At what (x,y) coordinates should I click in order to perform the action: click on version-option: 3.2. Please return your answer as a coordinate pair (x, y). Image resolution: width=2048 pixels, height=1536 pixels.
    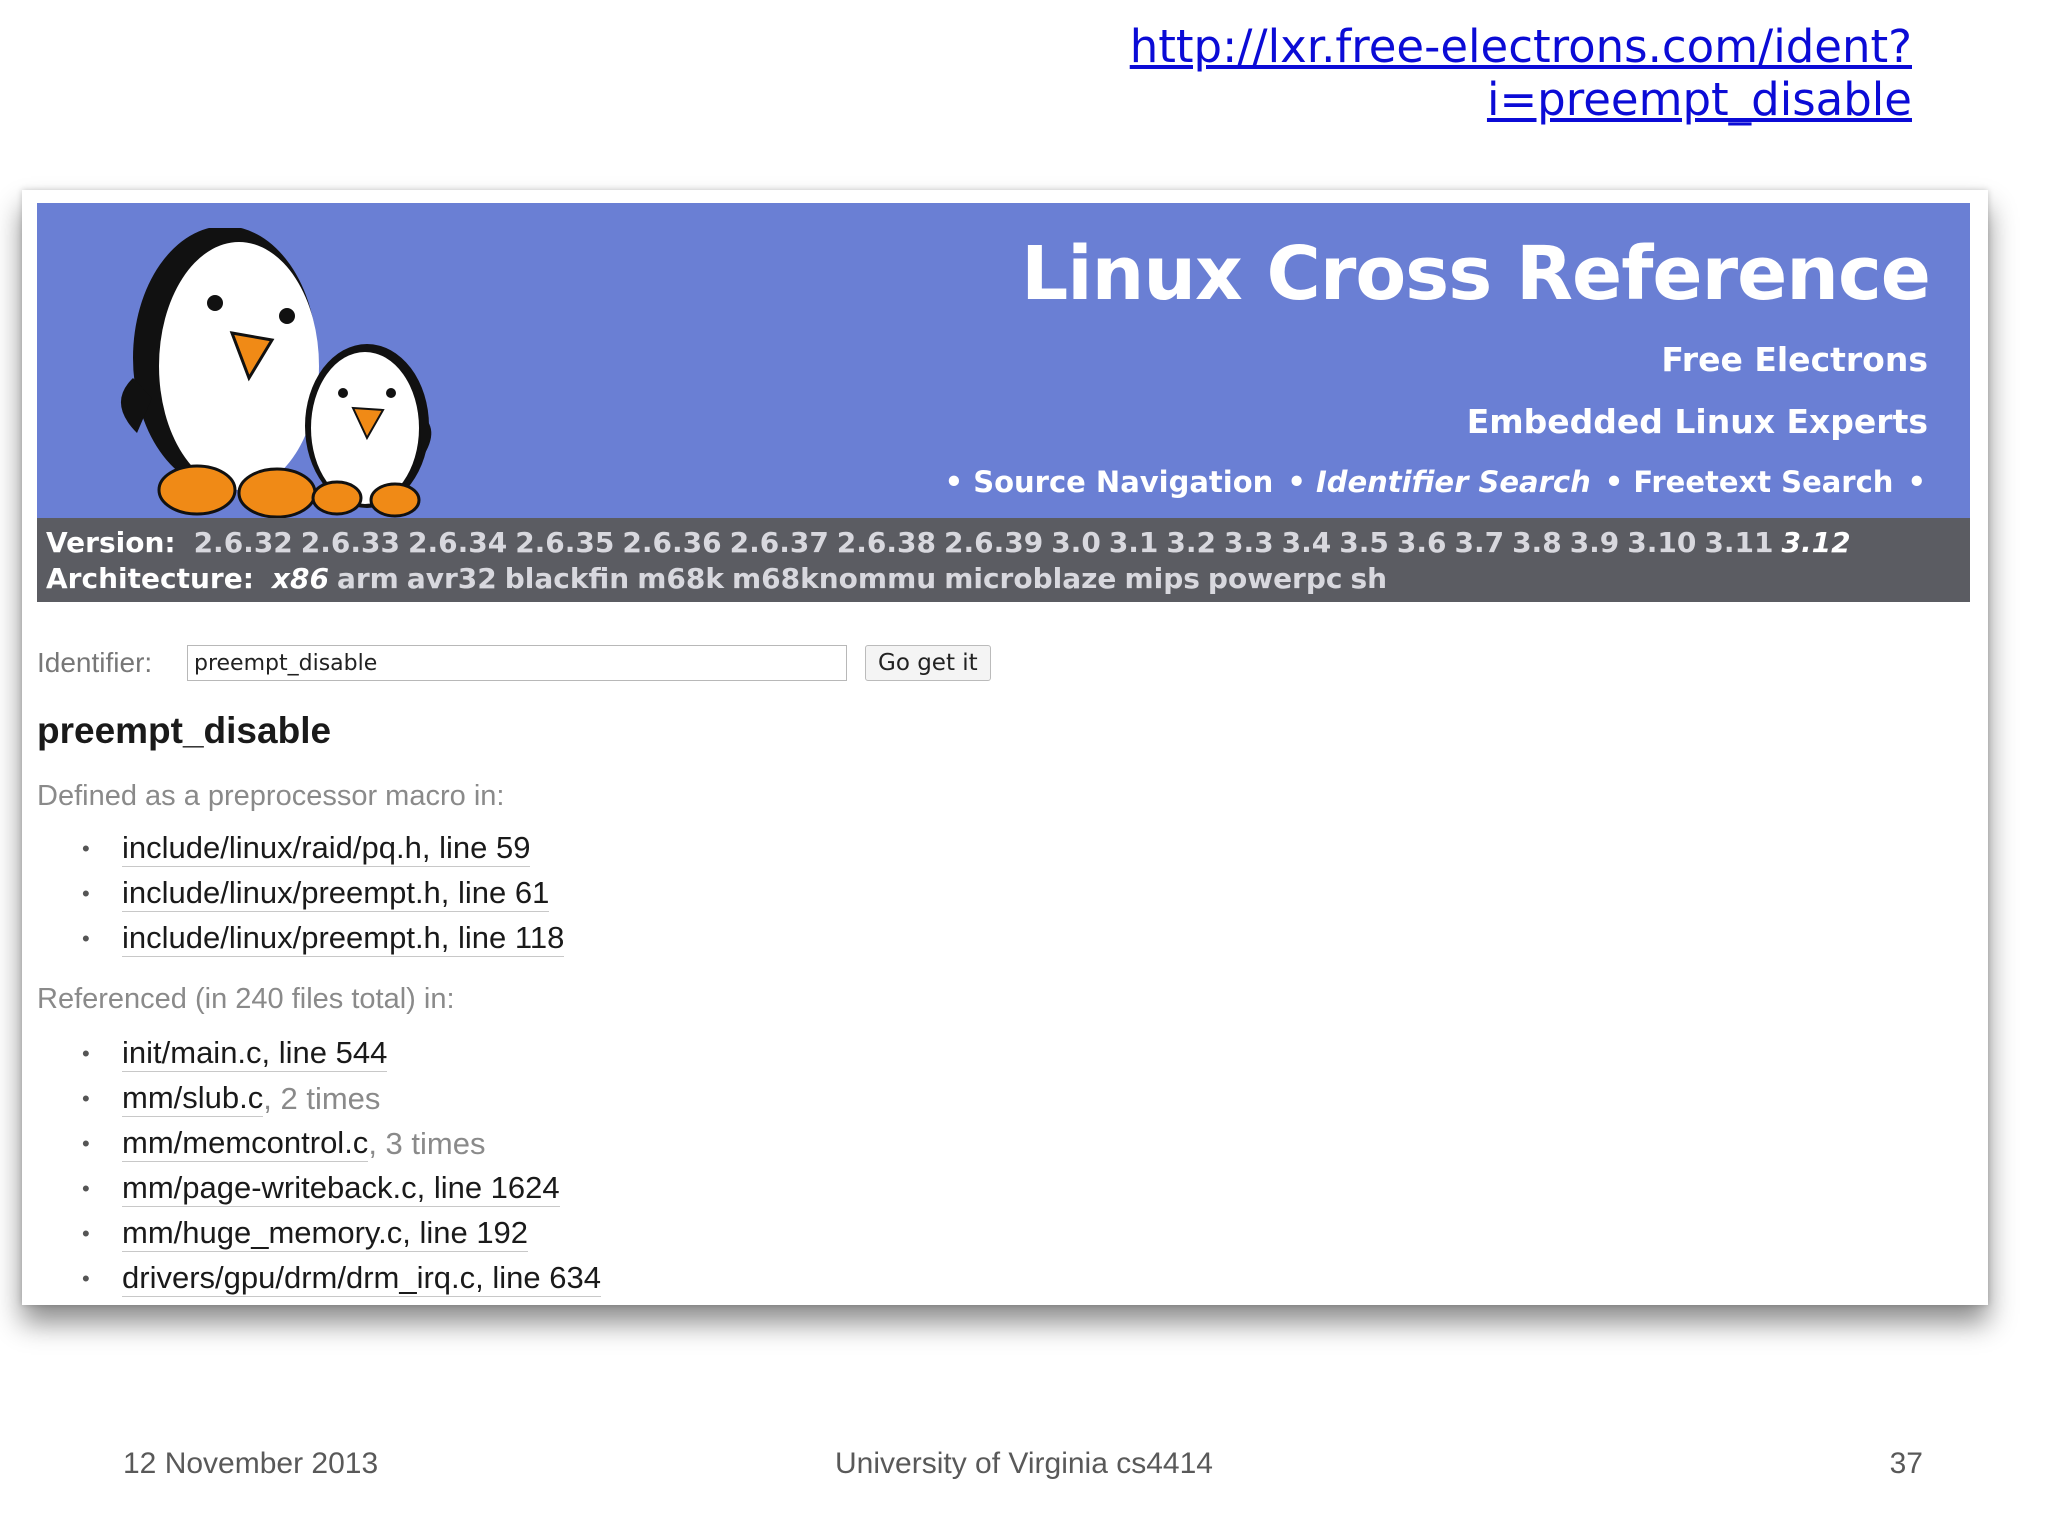
    Looking at the image, I should click on (1191, 542).